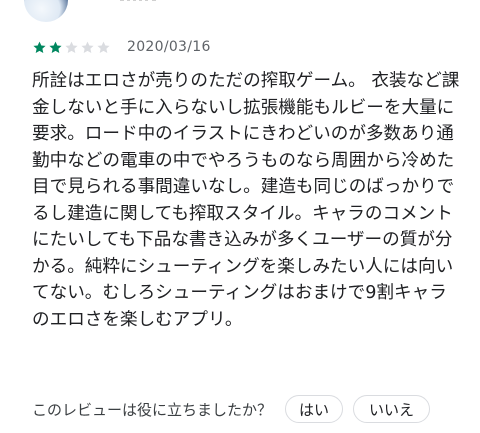  What do you see at coordinates (152, 409) in the screenshot?
I see `helpful-question: このレビューは役に立ちましたか？` at bounding box center [152, 409].